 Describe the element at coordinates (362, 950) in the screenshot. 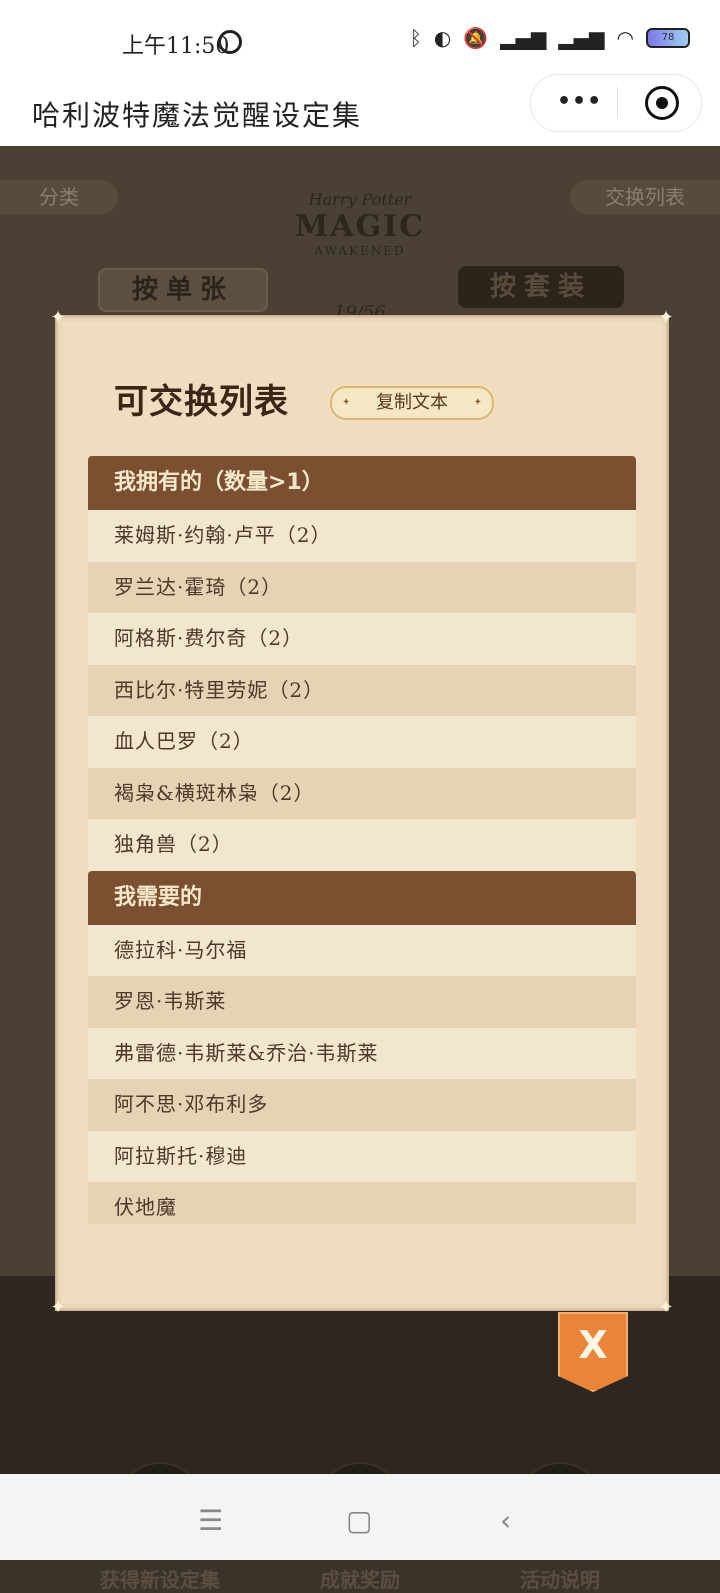

I see `list-item: 德拉科·马尔福` at that location.